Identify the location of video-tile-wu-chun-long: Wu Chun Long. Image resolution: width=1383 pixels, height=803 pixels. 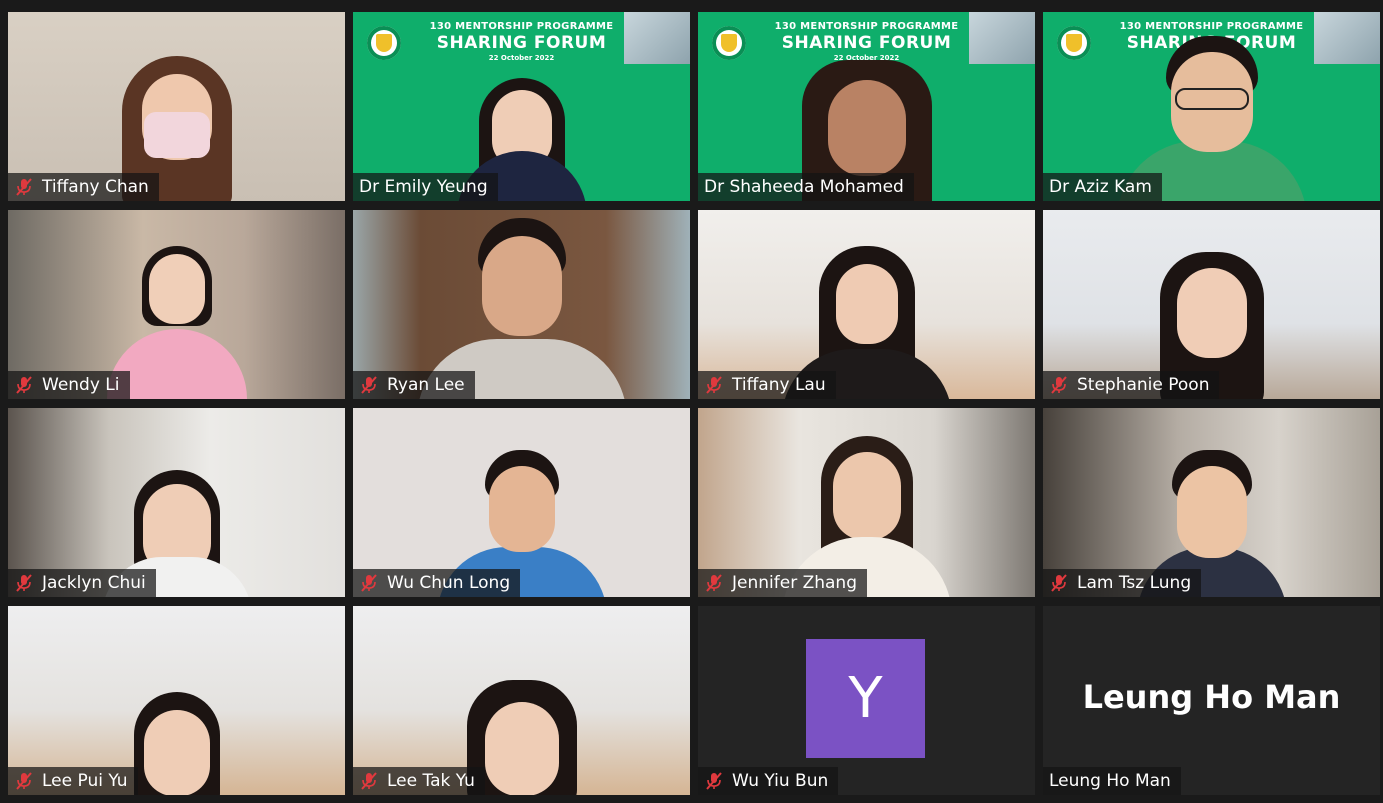
(521, 502).